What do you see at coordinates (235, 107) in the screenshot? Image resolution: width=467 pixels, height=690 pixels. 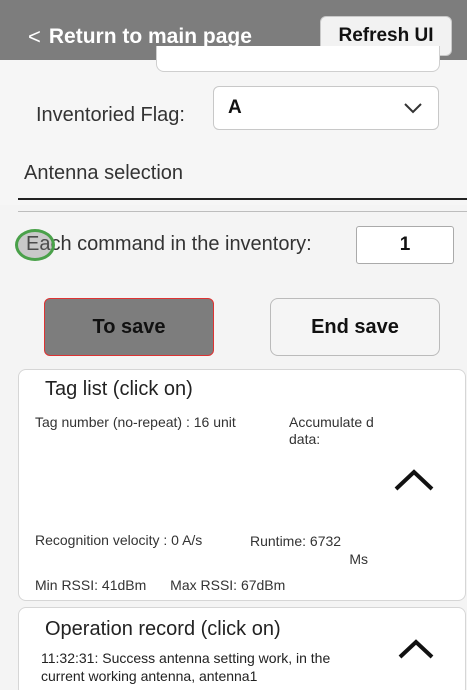 I see `inventoried-flag-value: A` at bounding box center [235, 107].